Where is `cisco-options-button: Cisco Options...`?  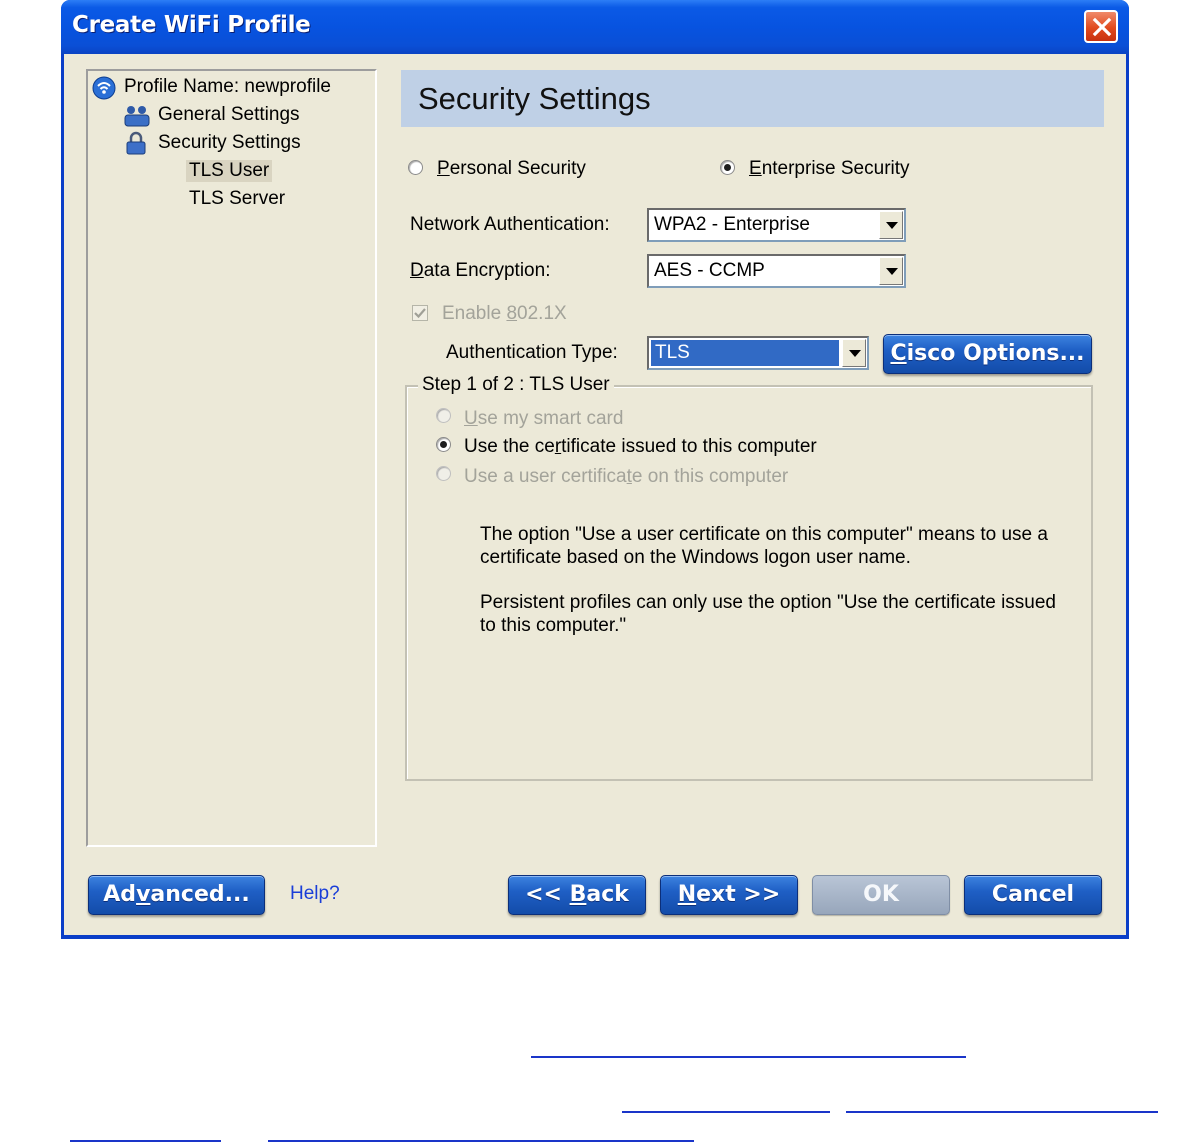 cisco-options-button: Cisco Options... is located at coordinates (987, 354).